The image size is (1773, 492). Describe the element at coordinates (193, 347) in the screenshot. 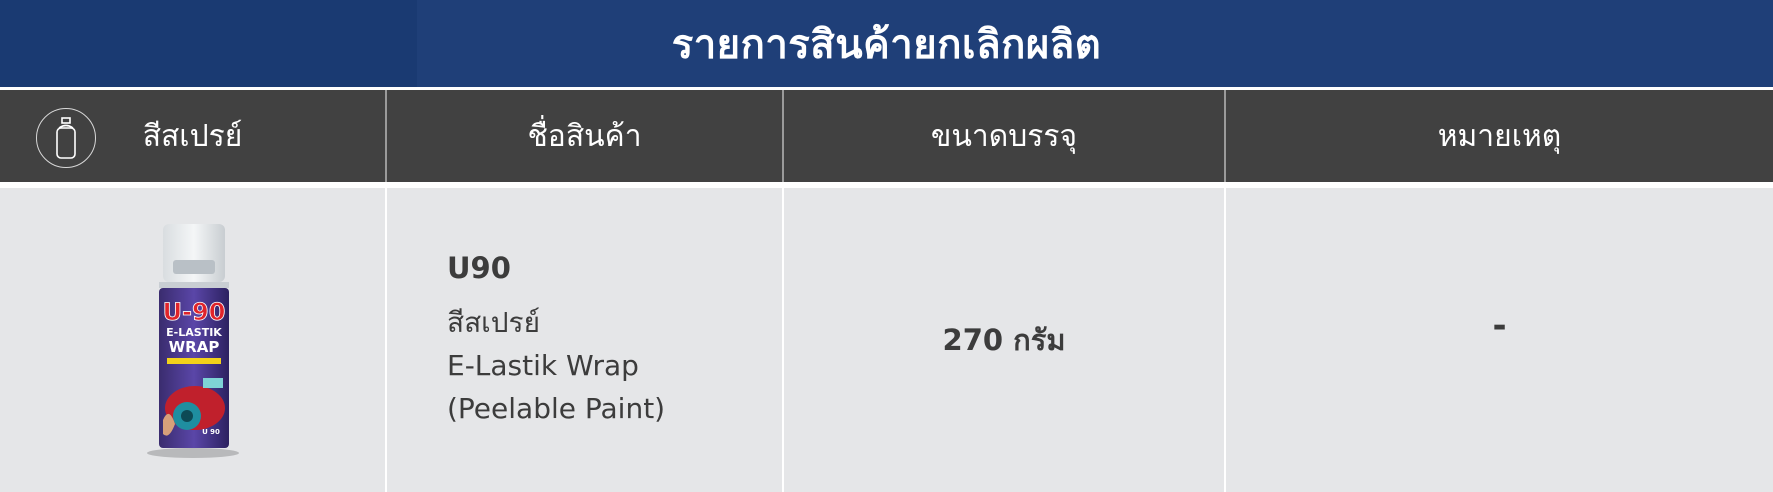

I see `can-label-bottom-text: WRAP` at that location.